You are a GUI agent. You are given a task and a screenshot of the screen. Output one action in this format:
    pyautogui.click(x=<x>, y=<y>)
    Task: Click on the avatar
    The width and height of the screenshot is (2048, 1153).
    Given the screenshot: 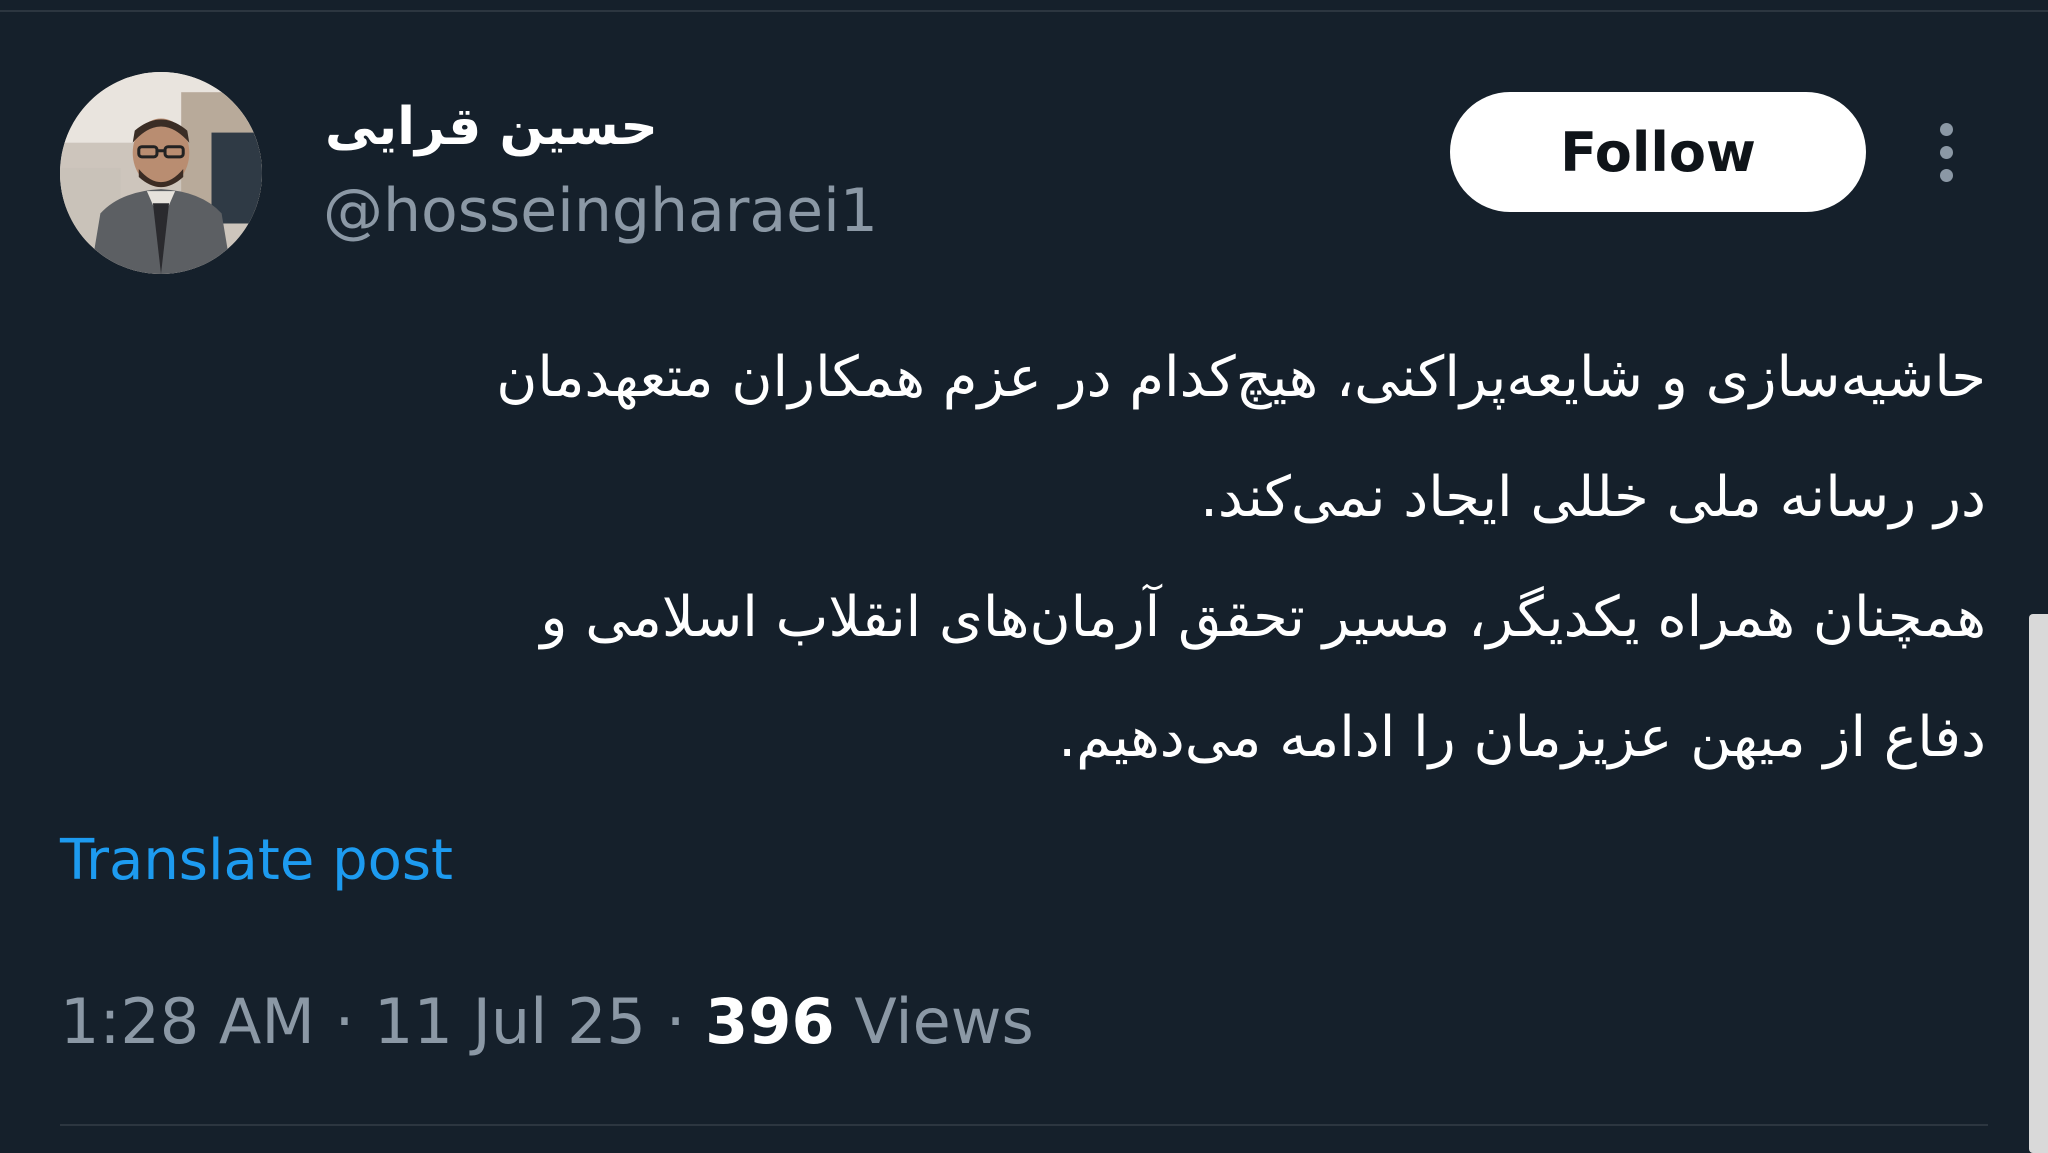 What is the action you would take?
    pyautogui.click(x=161, y=173)
    